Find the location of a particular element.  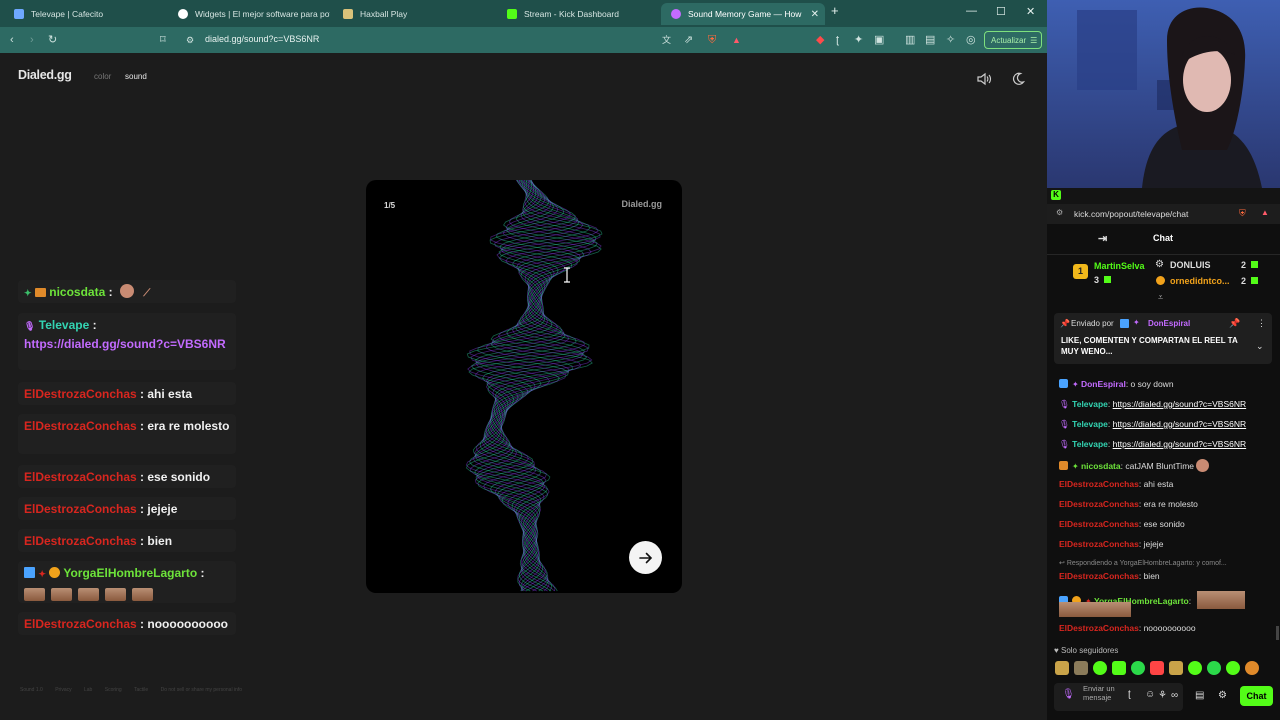

minimize-icon: — is located at coordinates (971, 11).